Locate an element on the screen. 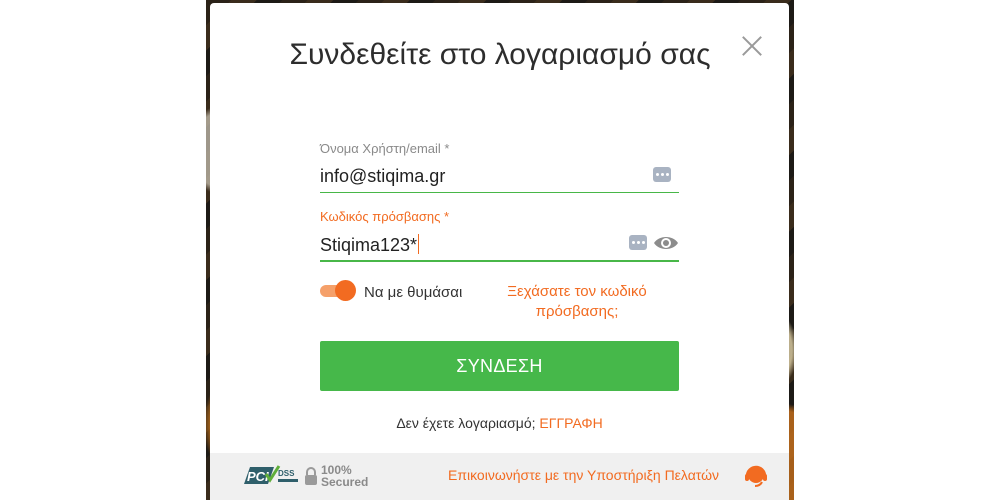 This screenshot has height=500, width=1000. secured-text: 100% Secured is located at coordinates (344, 476).